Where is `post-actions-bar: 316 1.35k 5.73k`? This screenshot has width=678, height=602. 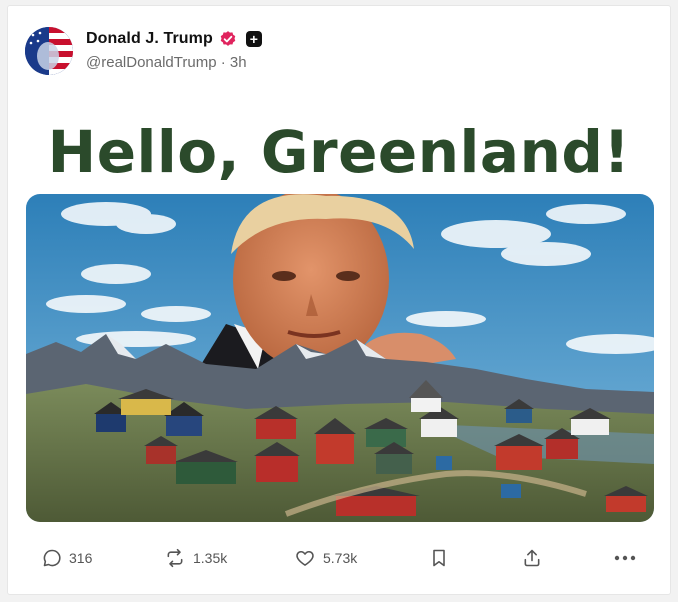 post-actions-bar: 316 1.35k 5.73k is located at coordinates (339, 558).